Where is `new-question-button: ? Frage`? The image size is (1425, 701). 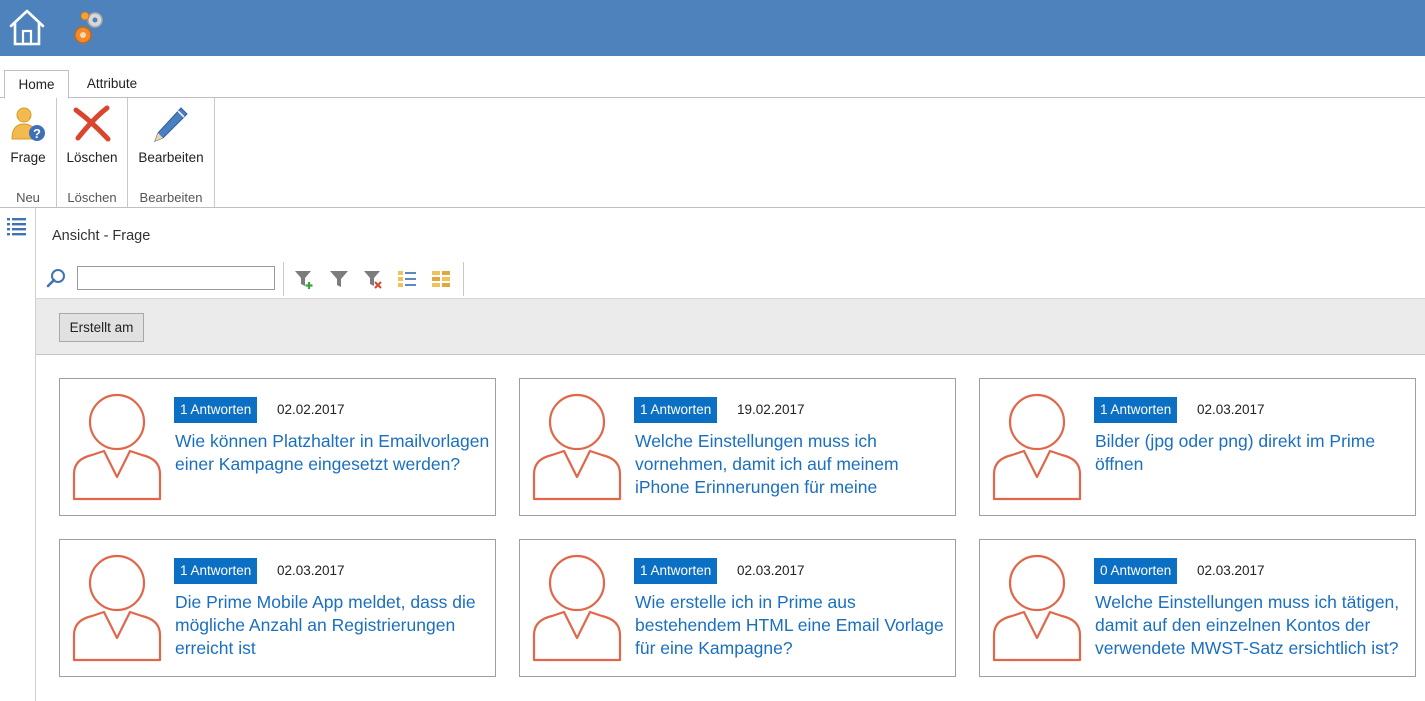
new-question-button: ? Frage is located at coordinates (28, 135).